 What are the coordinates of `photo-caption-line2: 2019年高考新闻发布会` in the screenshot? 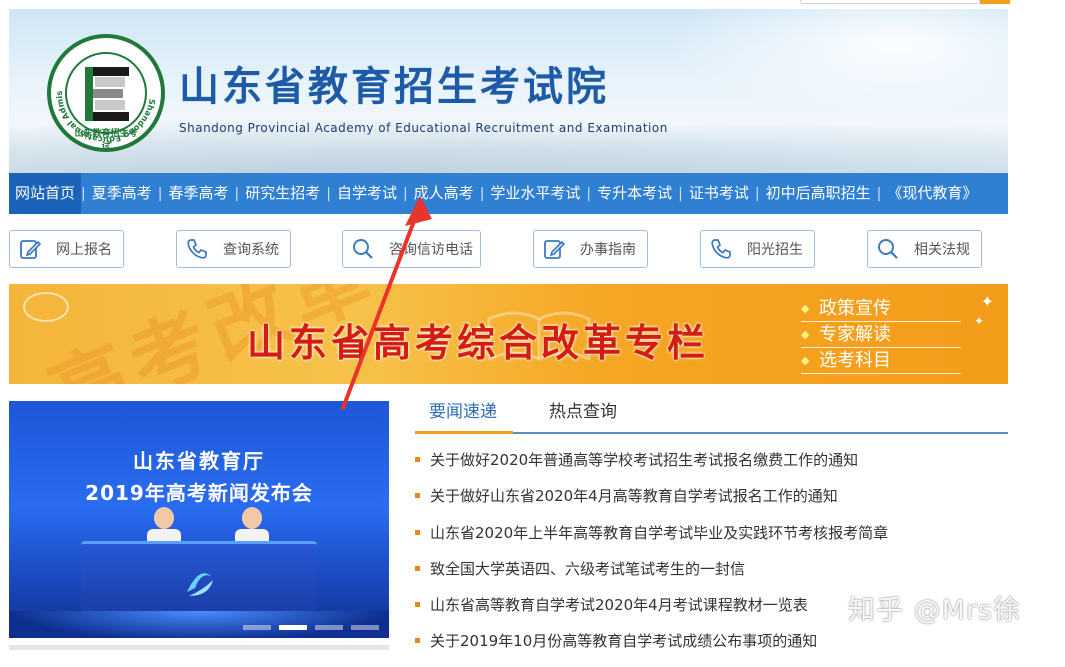 It's located at (199, 493).